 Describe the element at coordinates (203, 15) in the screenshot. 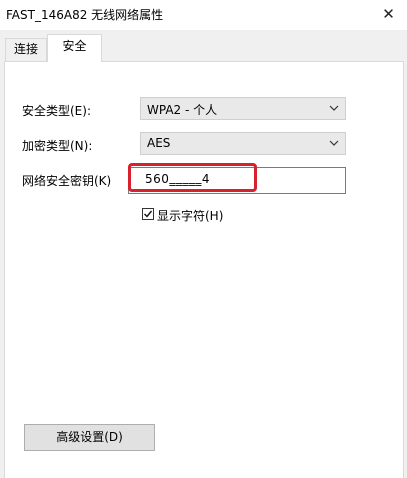

I see `title-bar: FAST_146A82 无线网络属性 ✕` at that location.